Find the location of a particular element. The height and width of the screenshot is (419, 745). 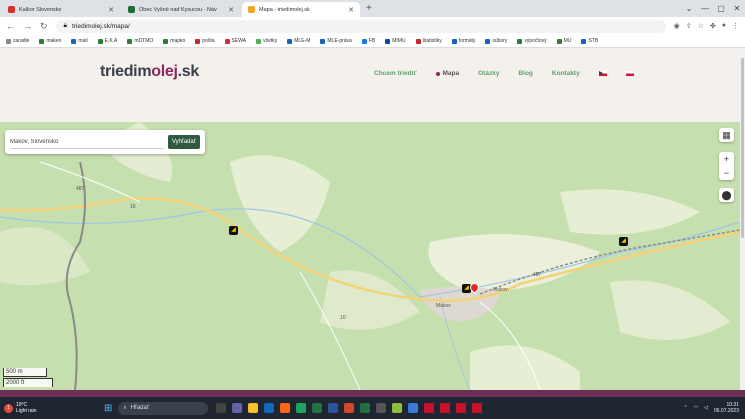

new-tab-button: + is located at coordinates (369, 9).